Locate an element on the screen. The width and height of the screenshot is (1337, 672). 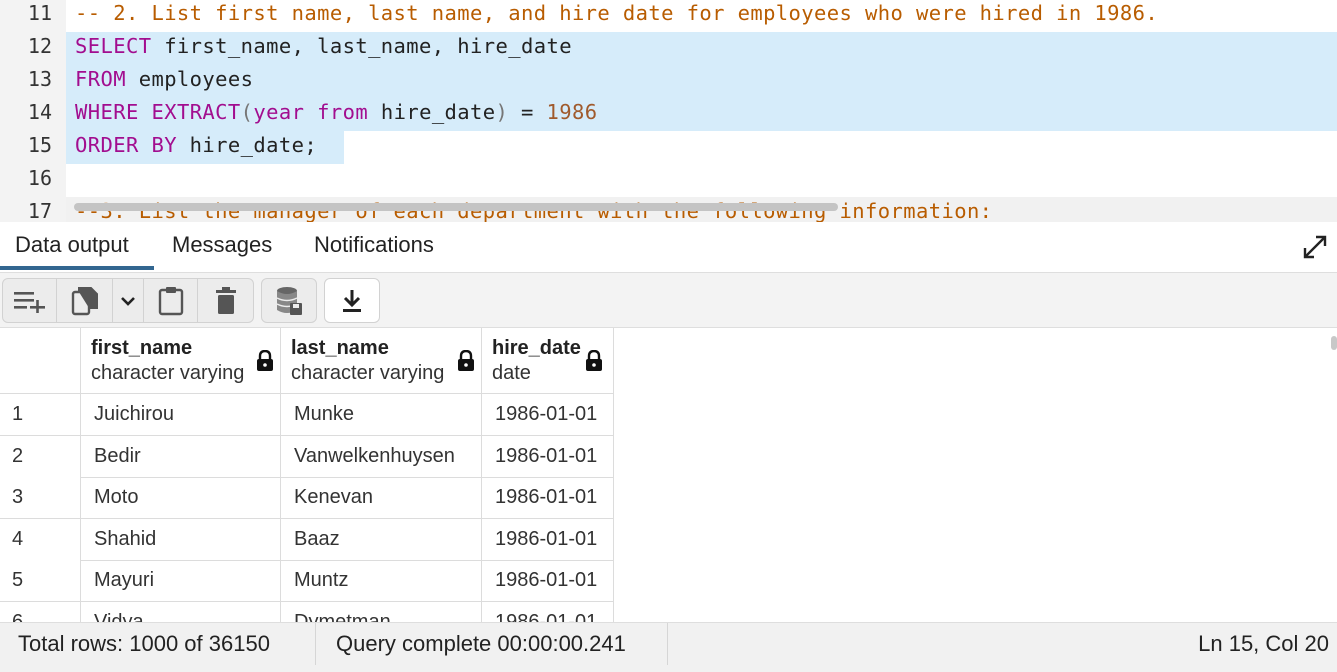
add-row-button is located at coordinates (29, 300).